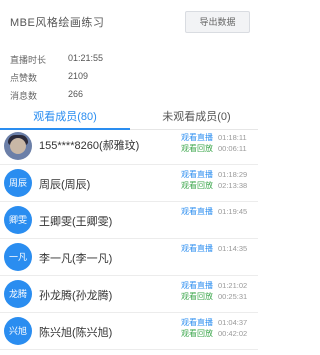  Describe the element at coordinates (233, 322) in the screenshot. I see `watch-time: 01:04:37` at that location.